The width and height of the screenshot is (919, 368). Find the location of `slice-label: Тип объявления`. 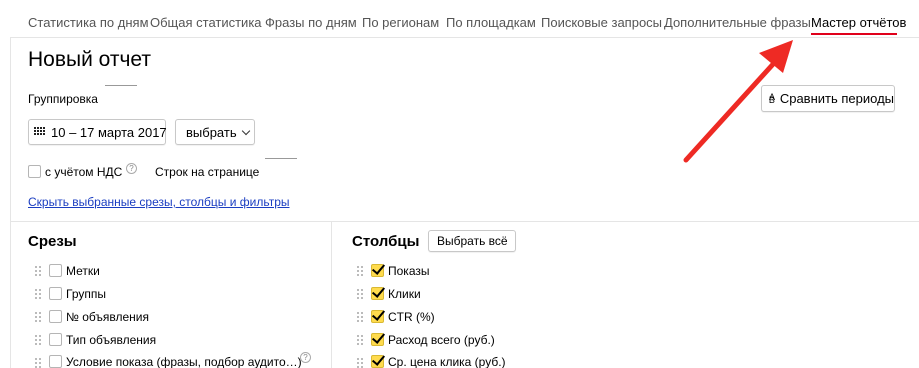

slice-label: Тип объявления is located at coordinates (111, 340).